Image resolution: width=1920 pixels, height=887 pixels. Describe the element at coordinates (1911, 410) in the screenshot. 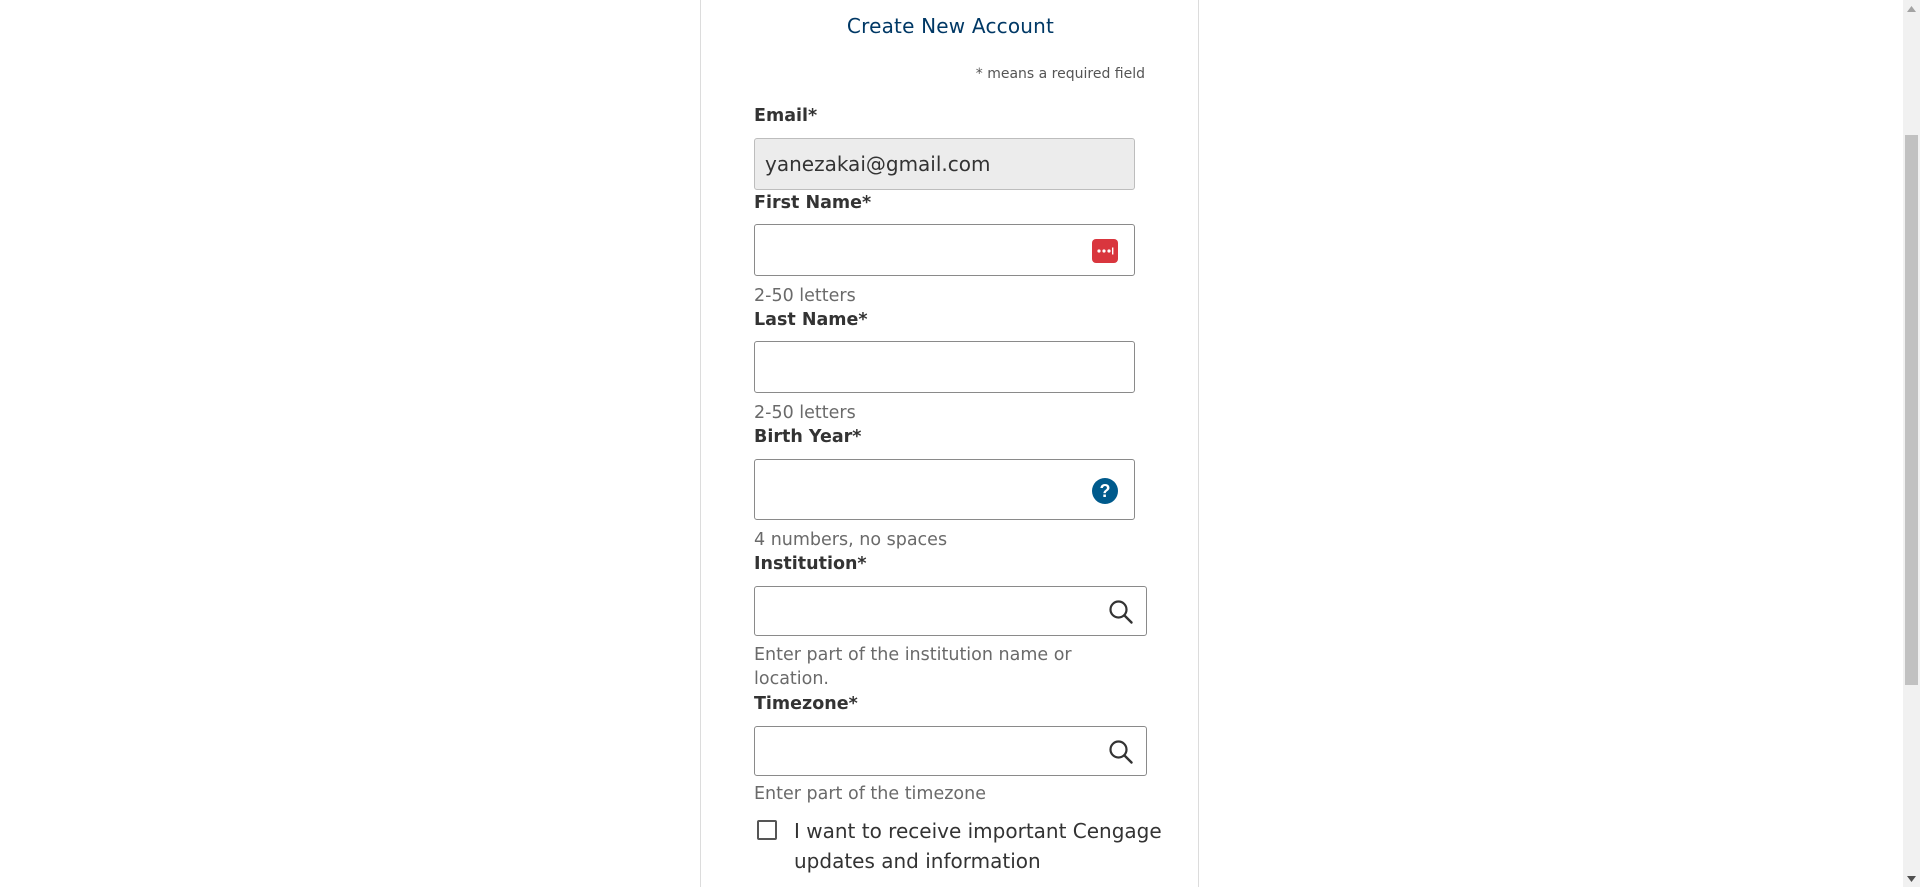

I see `scrollbar-thumb` at that location.